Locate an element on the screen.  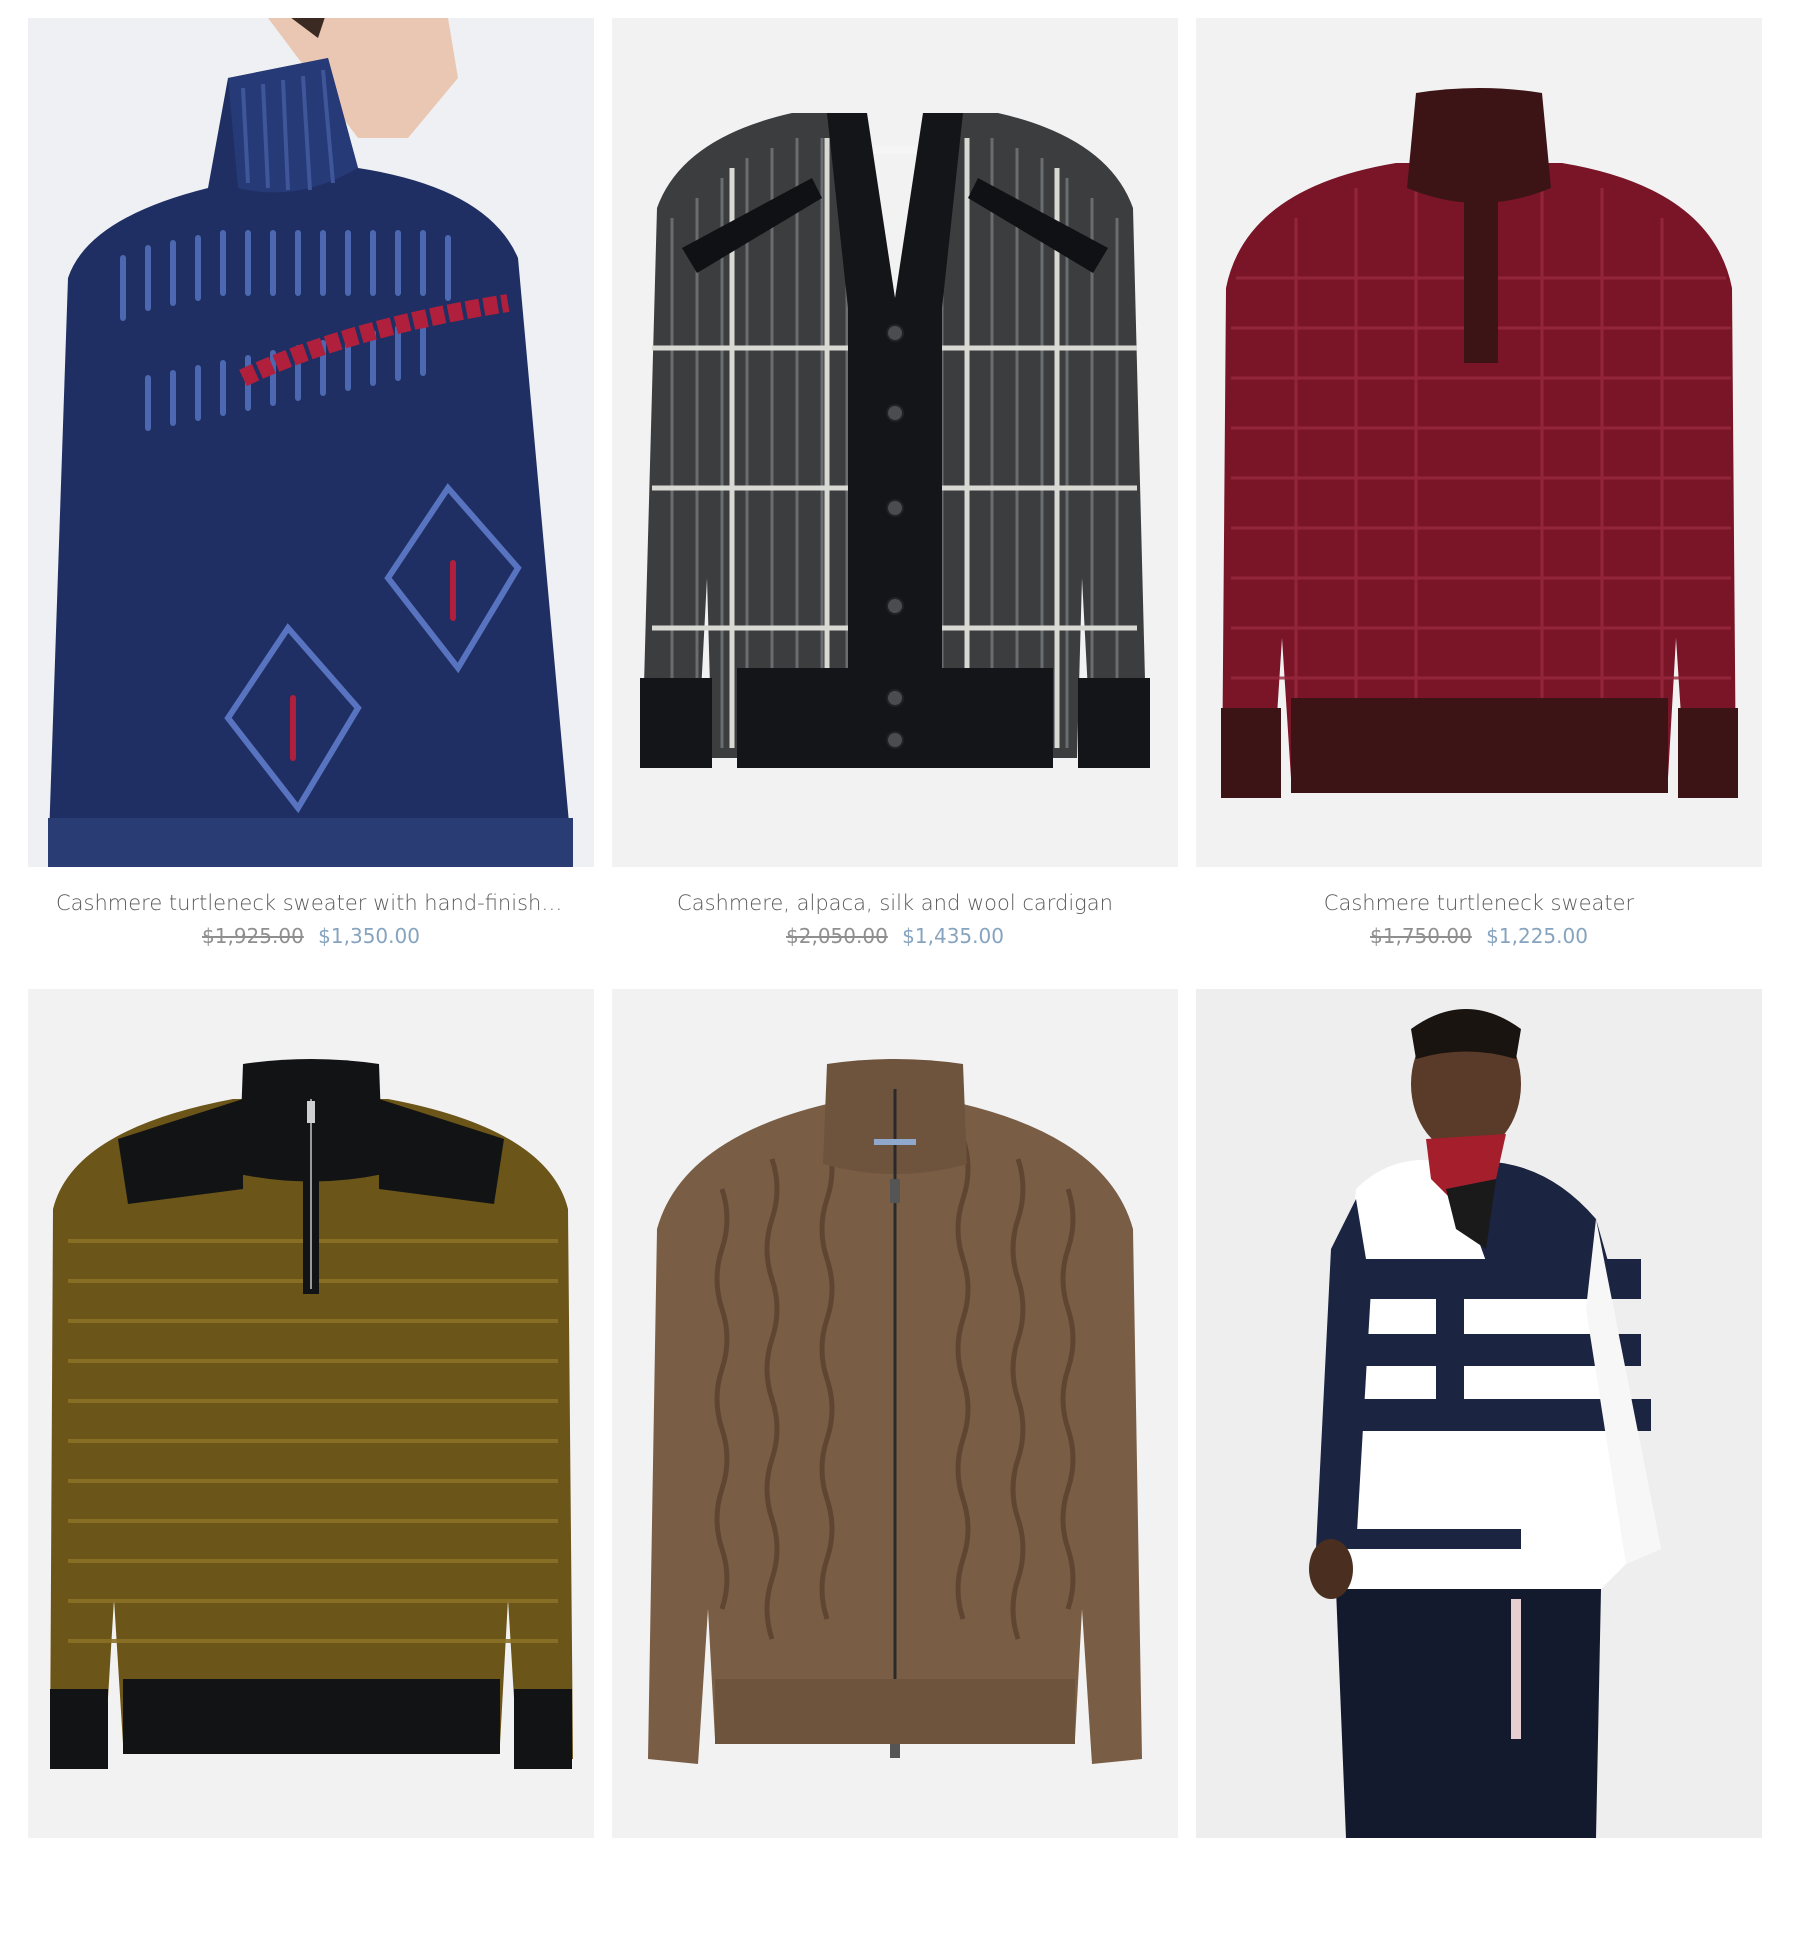
navy-turtleneck-sweater-image is located at coordinates (311, 442).